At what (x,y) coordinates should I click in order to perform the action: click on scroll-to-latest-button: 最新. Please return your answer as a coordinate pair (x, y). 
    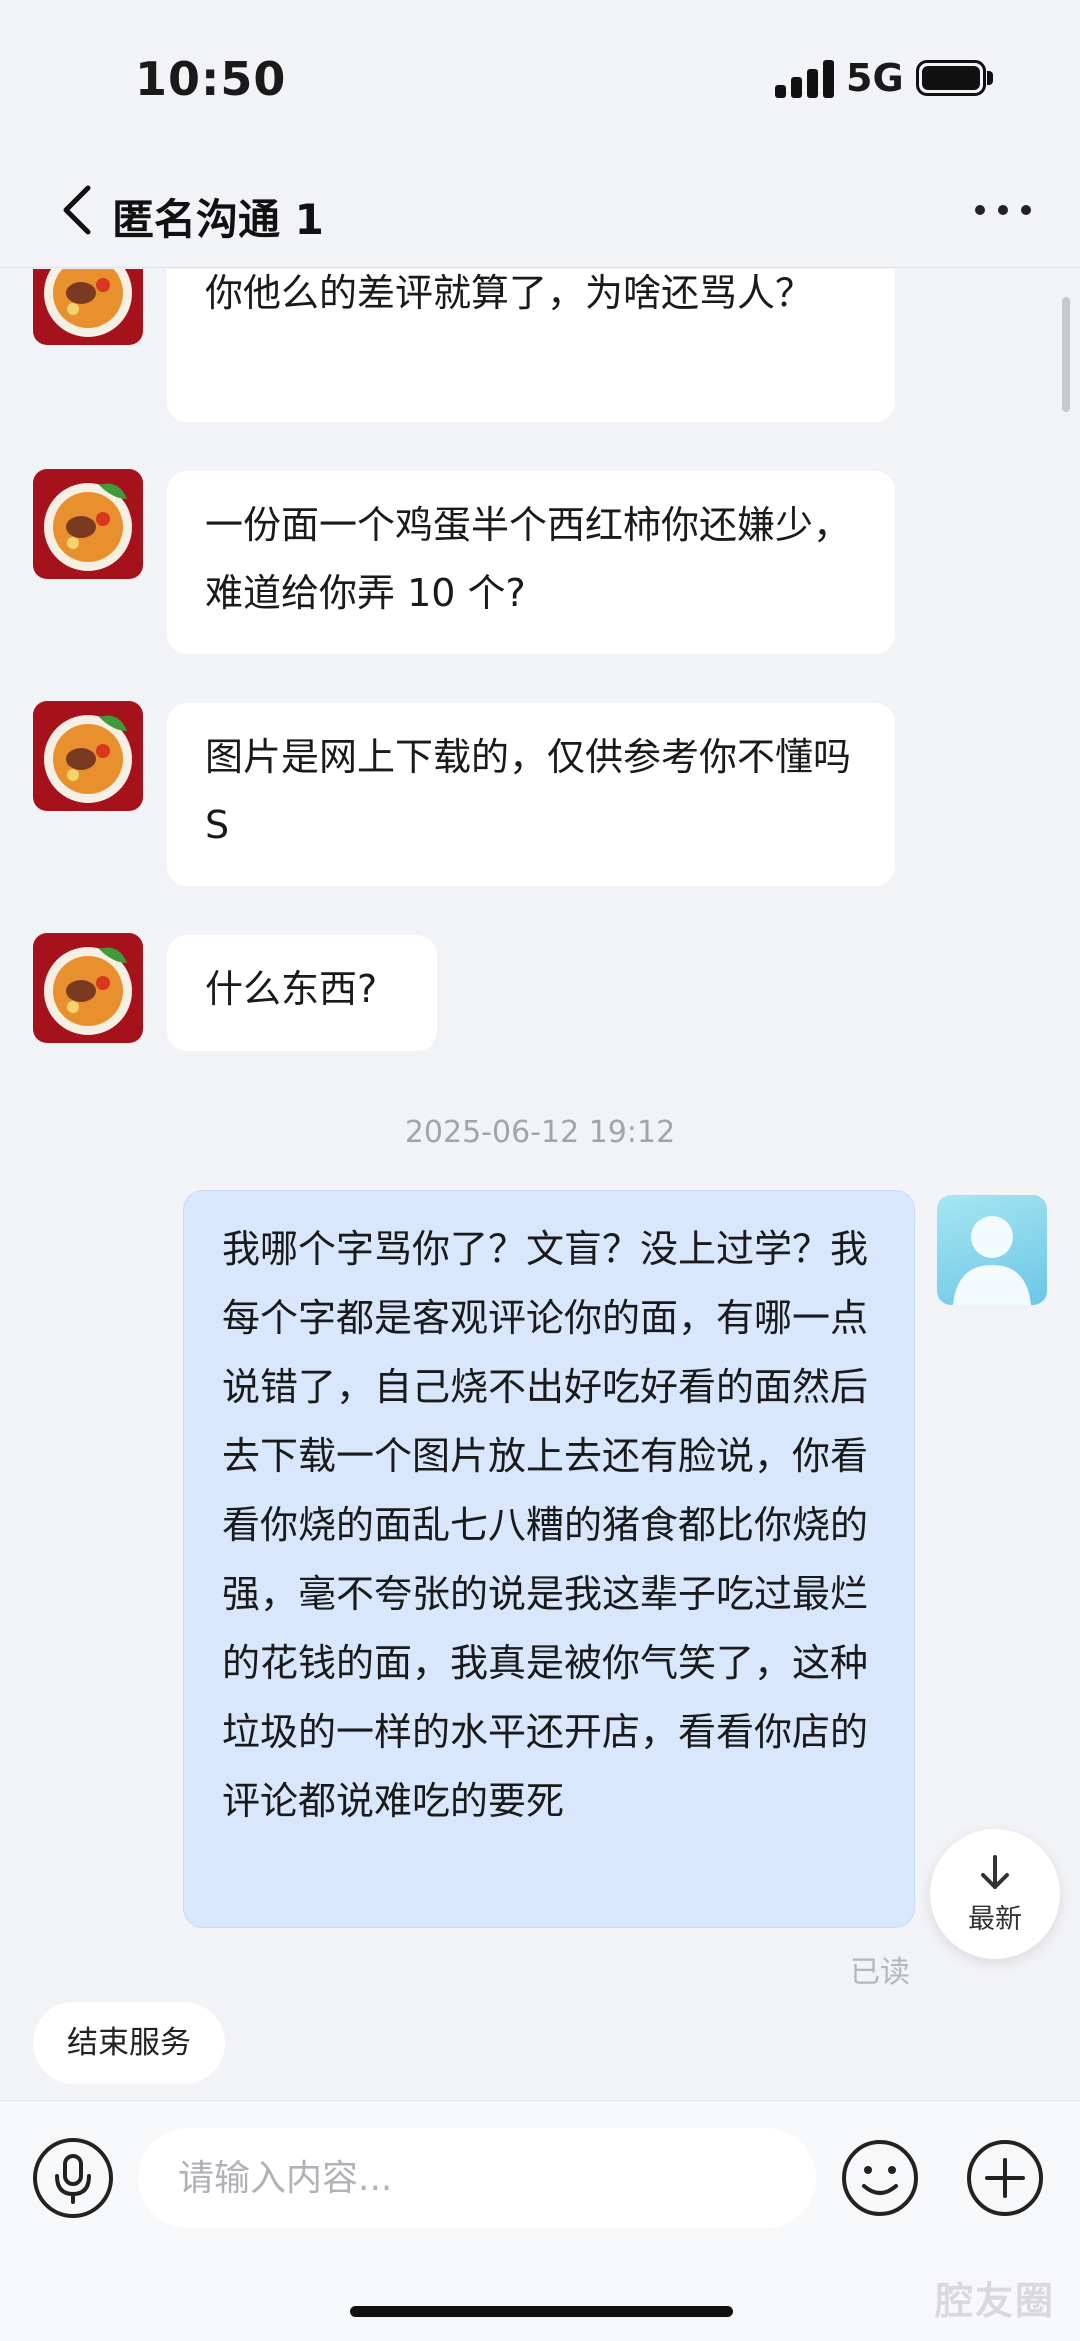
    Looking at the image, I should click on (995, 1894).